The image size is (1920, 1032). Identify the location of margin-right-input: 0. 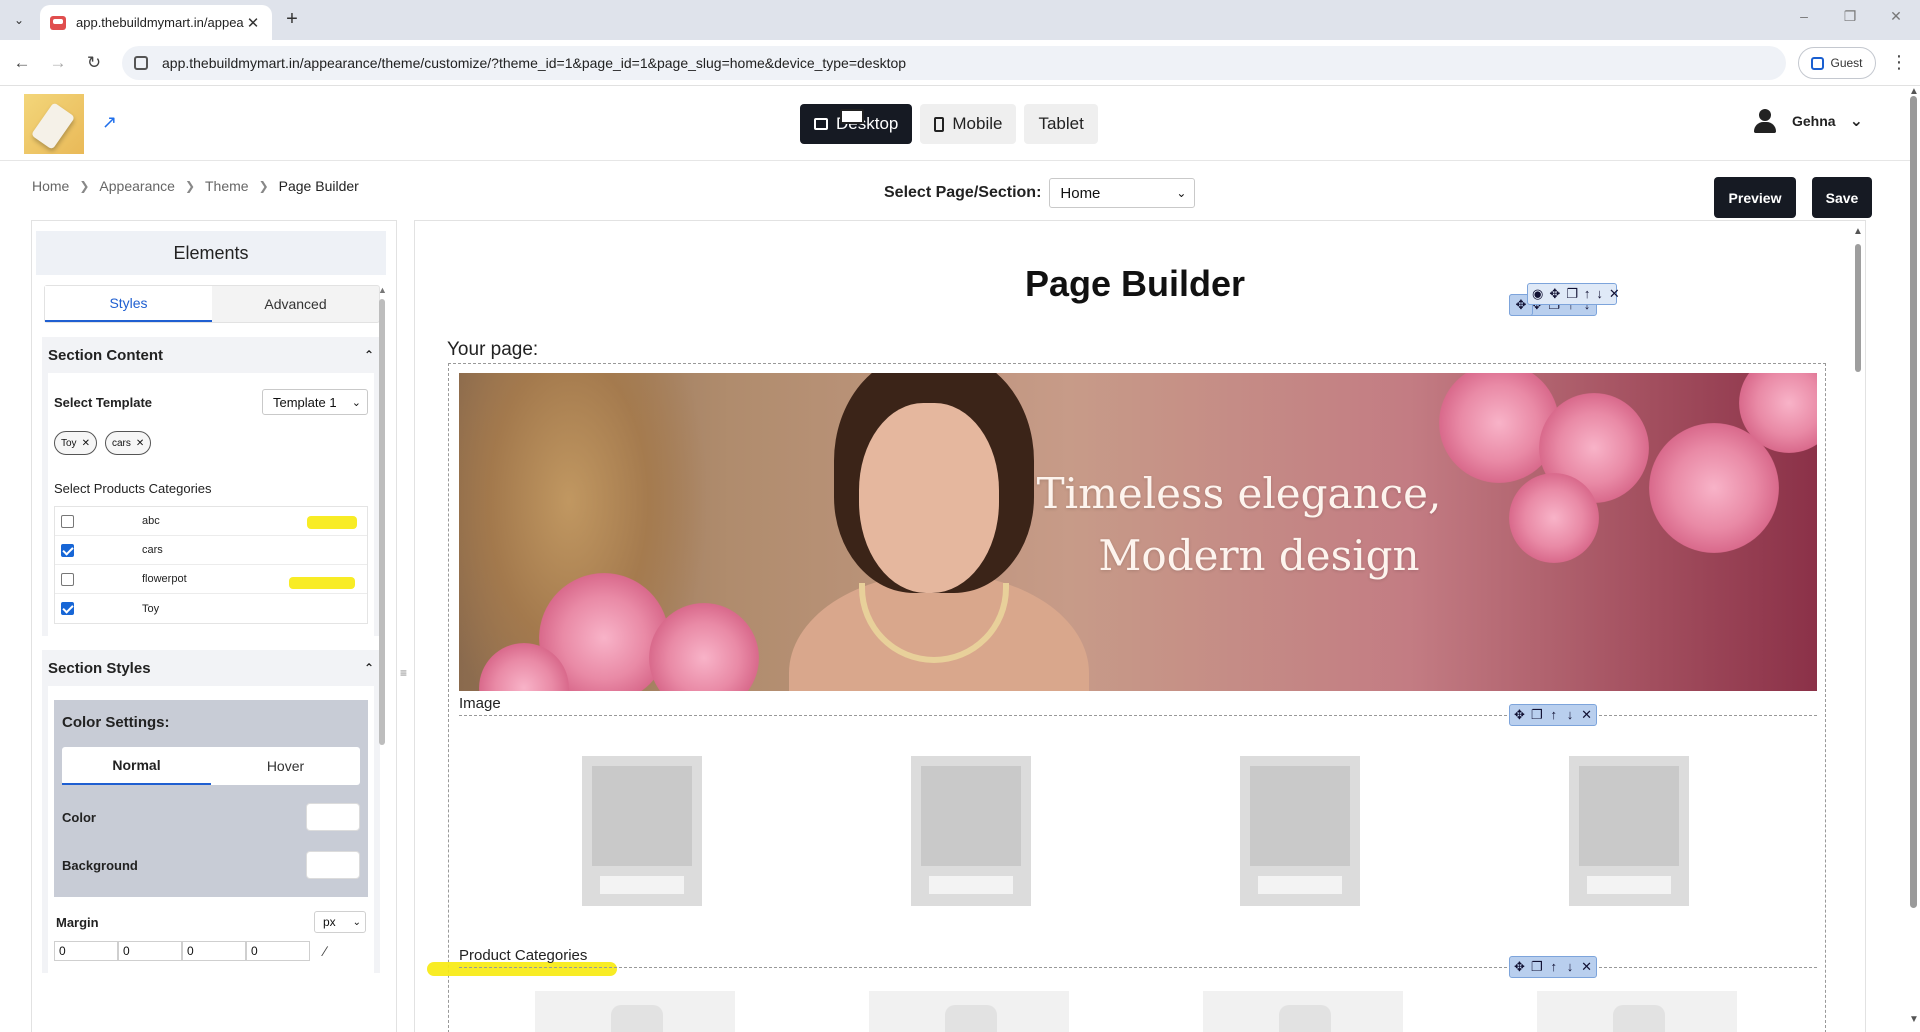
(150, 951).